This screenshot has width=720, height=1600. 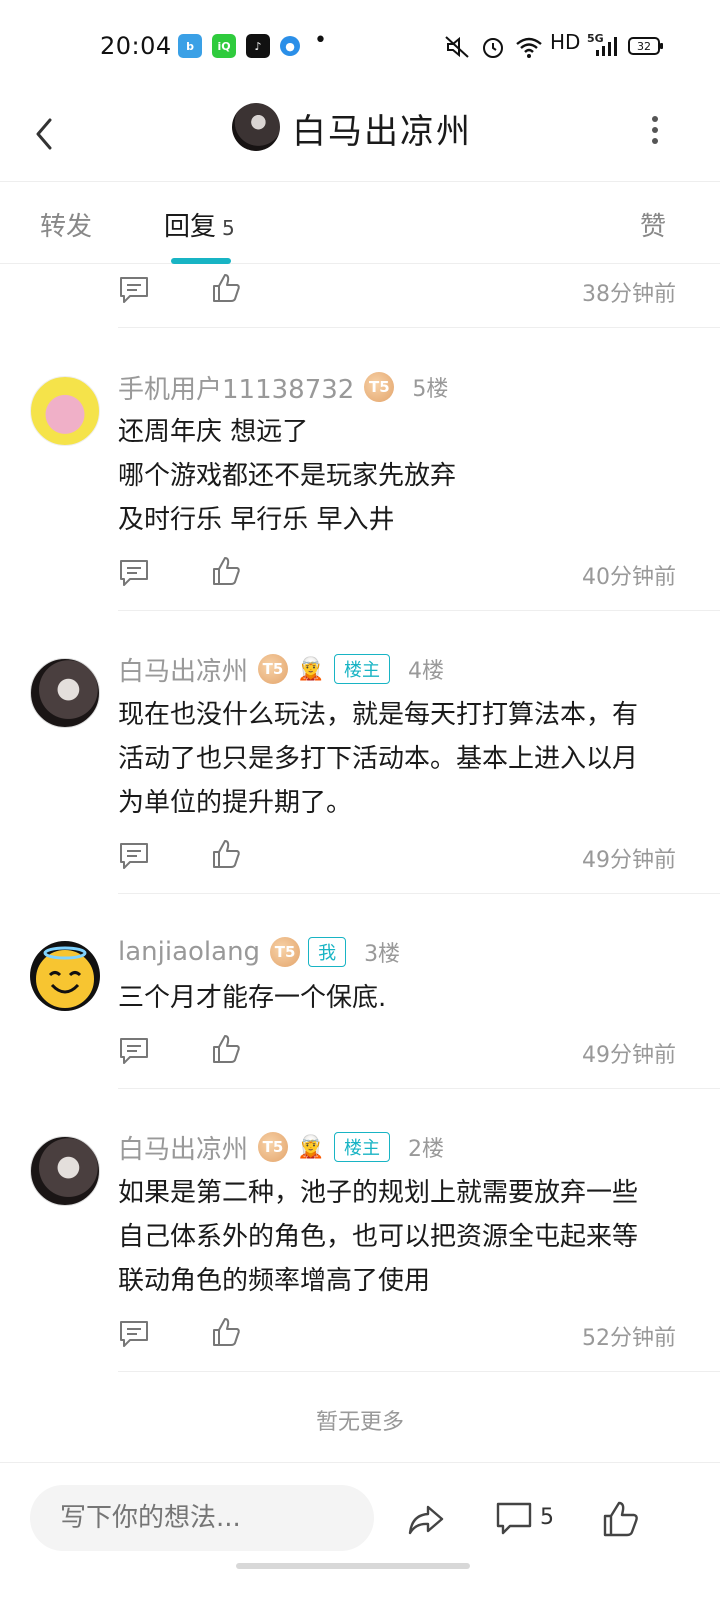 I want to click on floor-number: 5楼, so click(x=430, y=389).